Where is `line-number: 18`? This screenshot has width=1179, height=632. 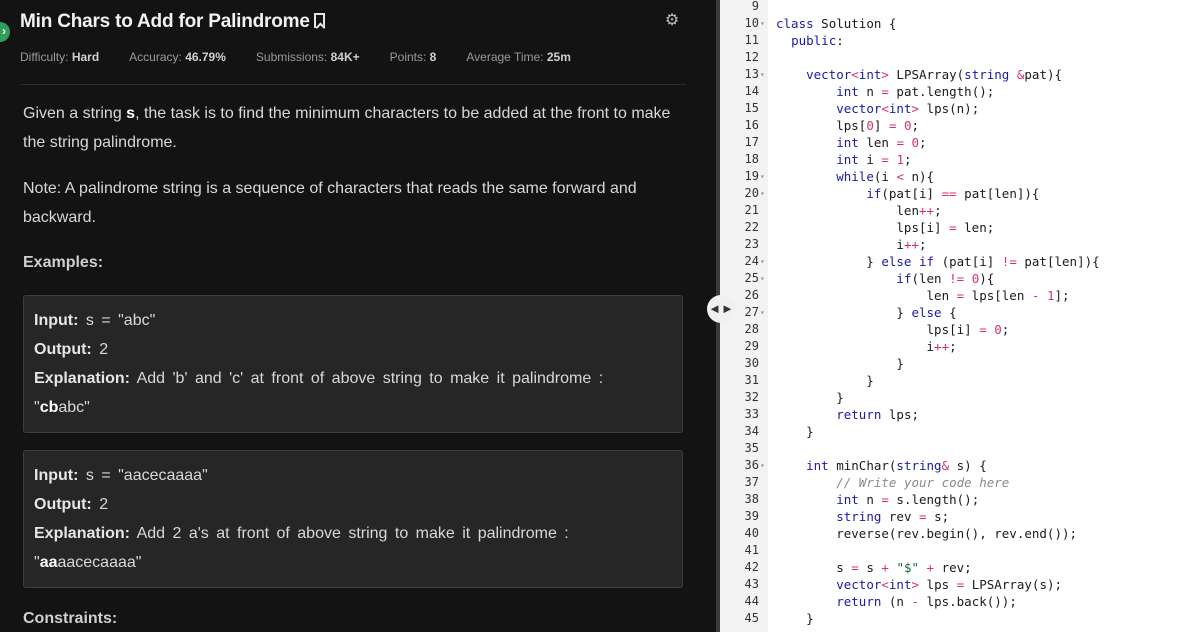 line-number: 18 is located at coordinates (751, 159).